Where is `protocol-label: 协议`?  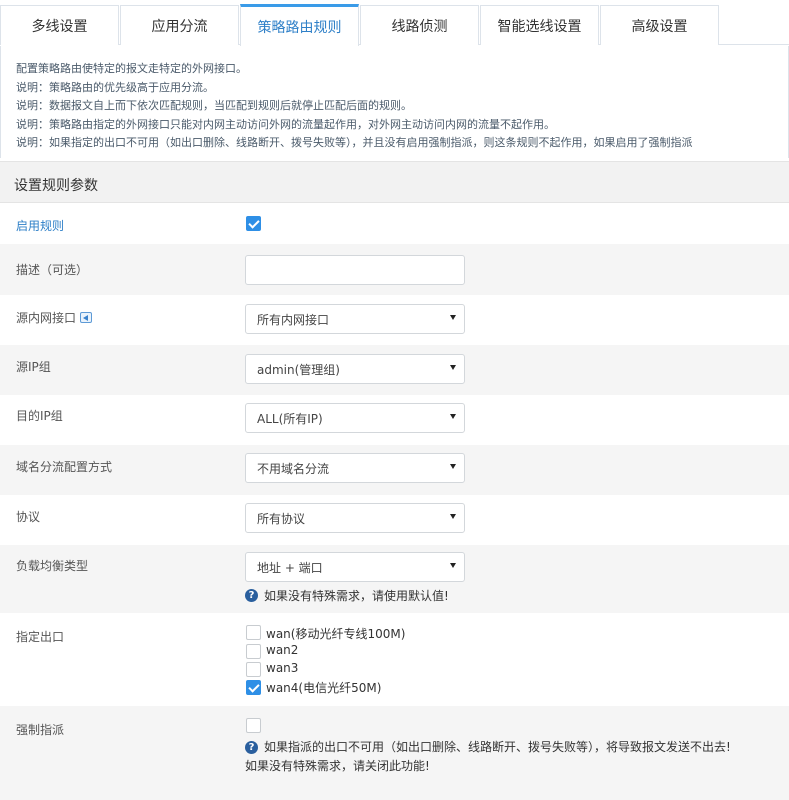 protocol-label: 协议 is located at coordinates (28, 517).